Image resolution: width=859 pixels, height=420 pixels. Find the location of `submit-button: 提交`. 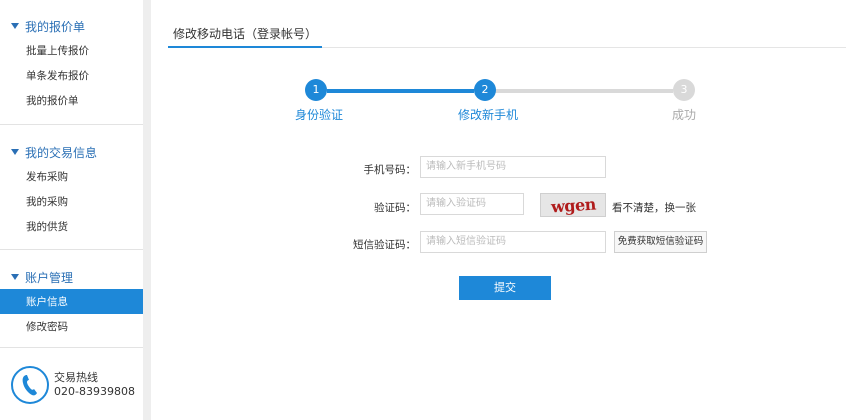

submit-button: 提交 is located at coordinates (505, 288).